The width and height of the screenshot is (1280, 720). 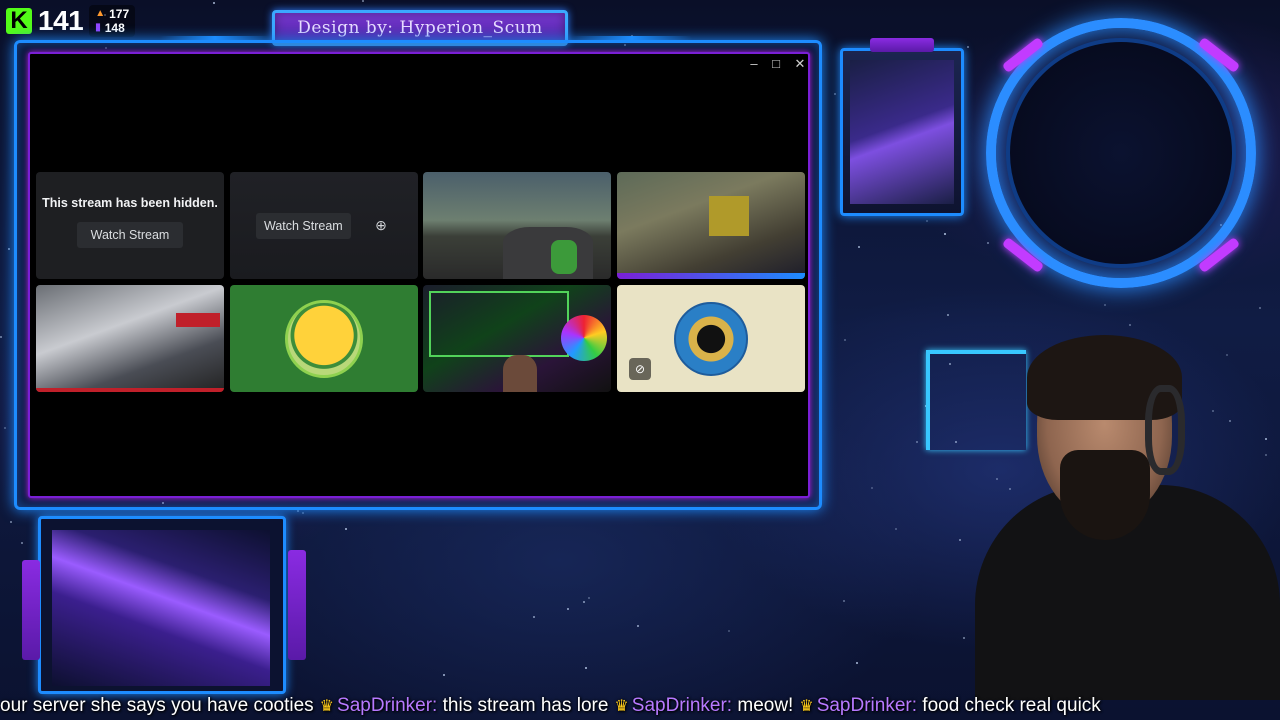 I want to click on viewer-stats: K 141 ▲ 177 ▮ 148, so click(x=71, y=21).